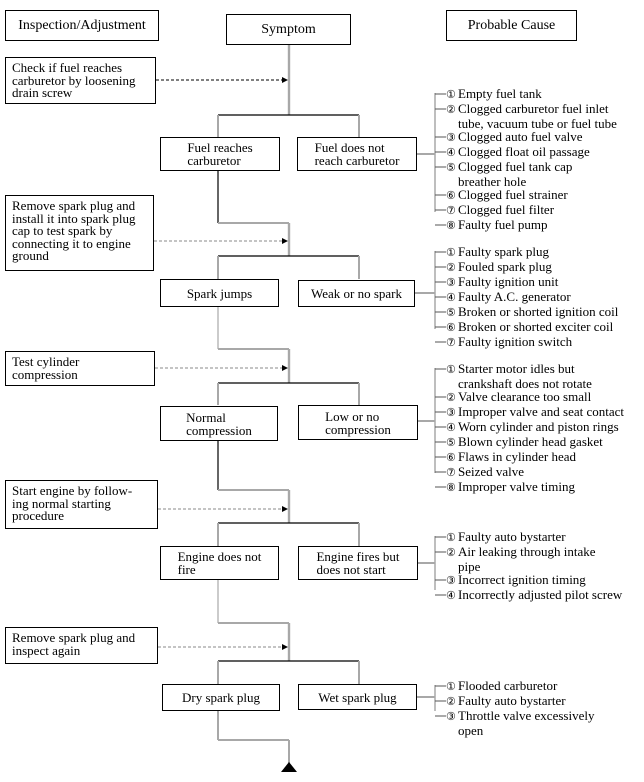 This screenshot has height=782, width=644. Describe the element at coordinates (531, 137) in the screenshot. I see `cause-item: ③ Clogged auto fuel valve` at that location.